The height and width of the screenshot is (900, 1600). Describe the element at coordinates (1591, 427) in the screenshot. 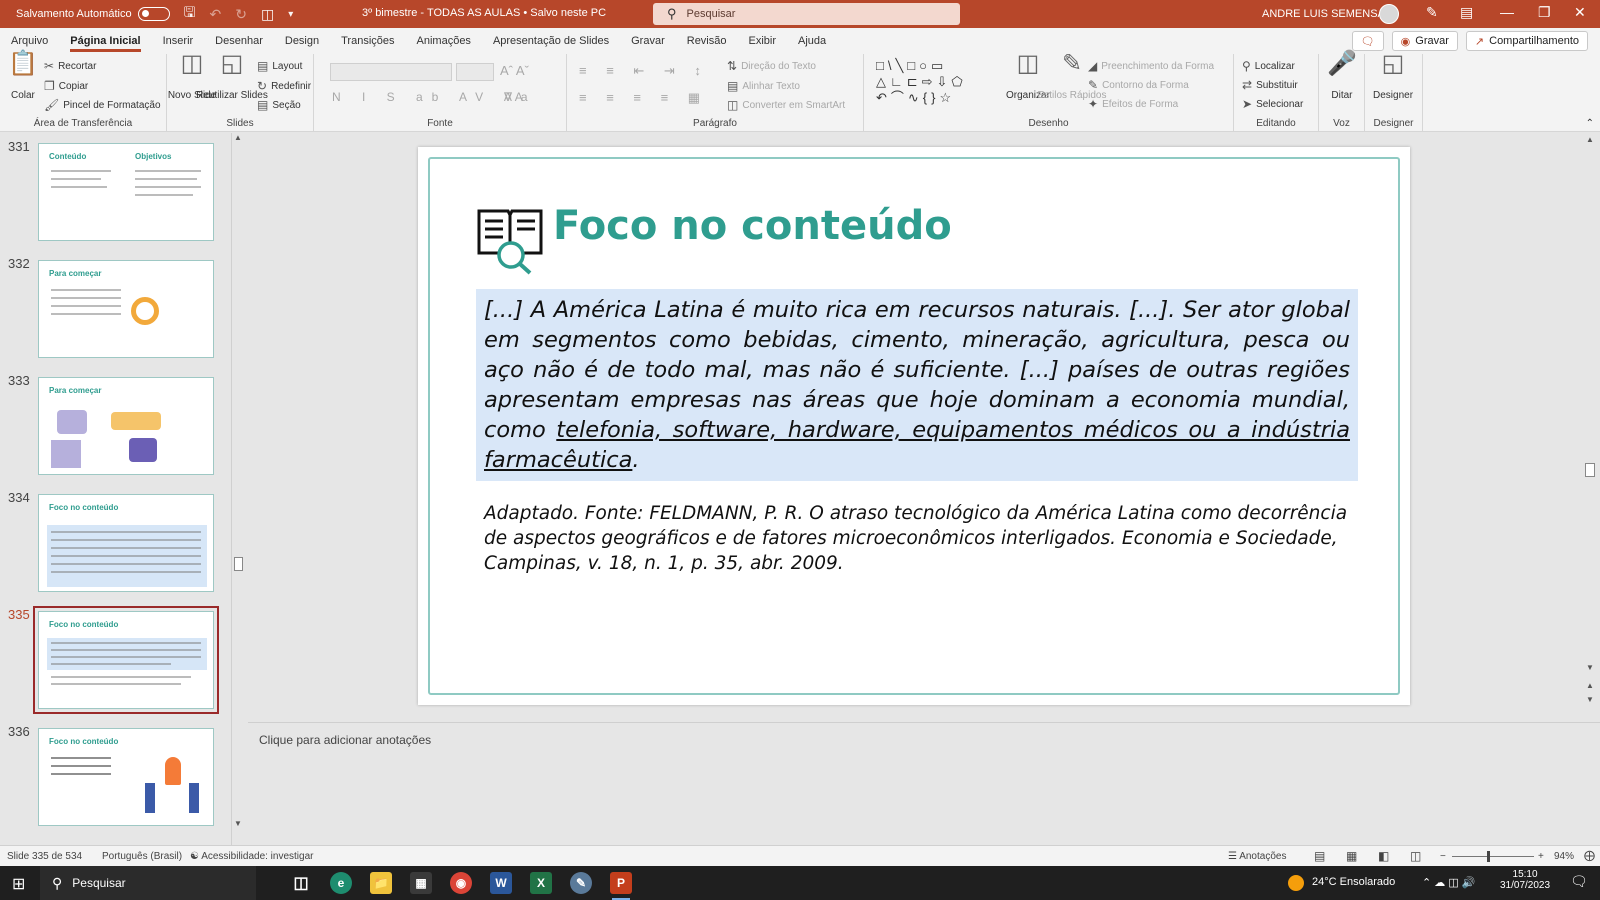

I see `editor-scrollbar: ▲ ▼ ▲ ▼` at that location.